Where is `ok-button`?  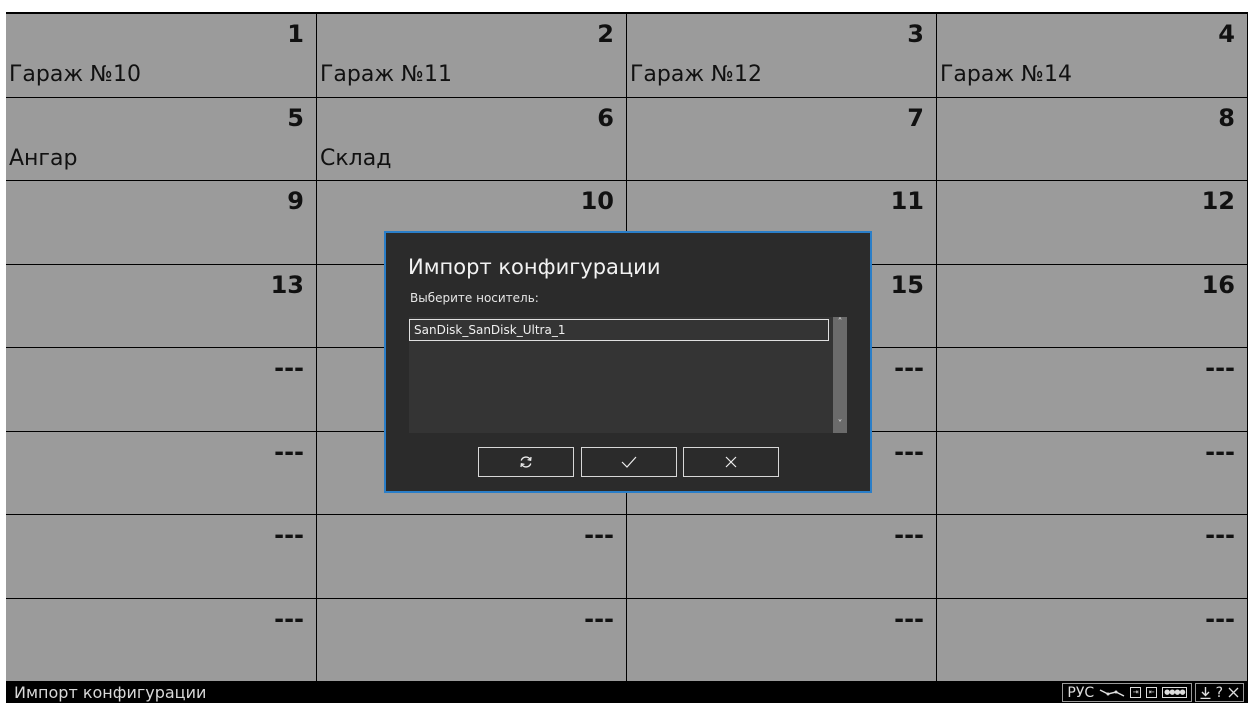
ok-button is located at coordinates (629, 462).